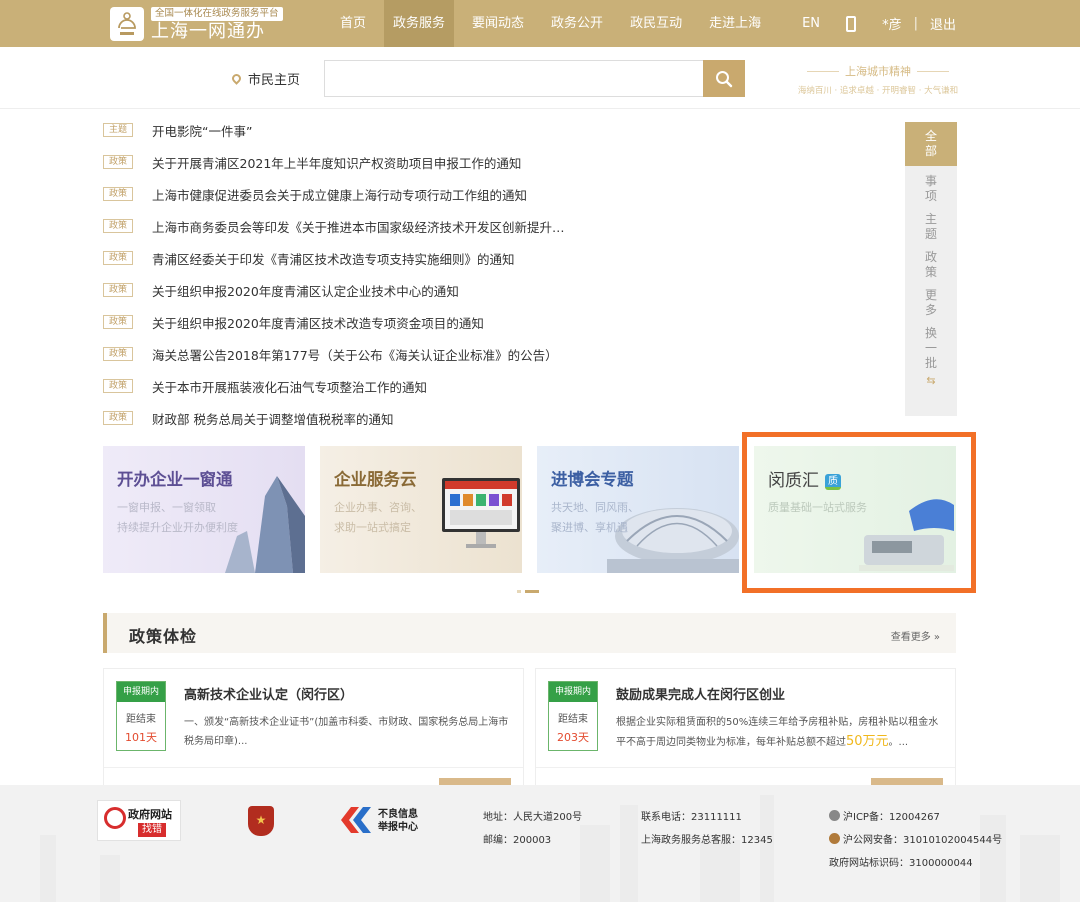 The height and width of the screenshot is (902, 1080). I want to click on city-spirit-subtitle: 海纳百川 · 追求卓越 · 开明睿智 · 大气谦和, so click(878, 91).